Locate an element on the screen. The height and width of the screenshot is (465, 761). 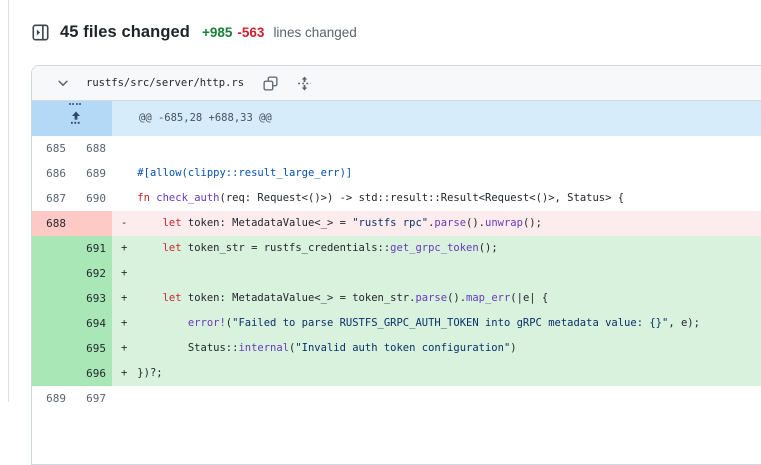
diff-row: 685 688 is located at coordinates (396, 148).